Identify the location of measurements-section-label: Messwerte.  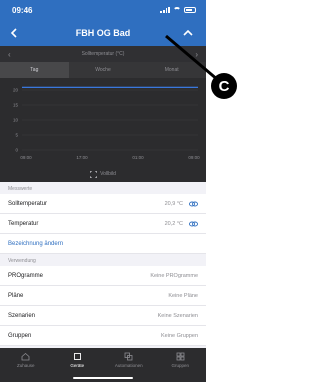
(20, 189).